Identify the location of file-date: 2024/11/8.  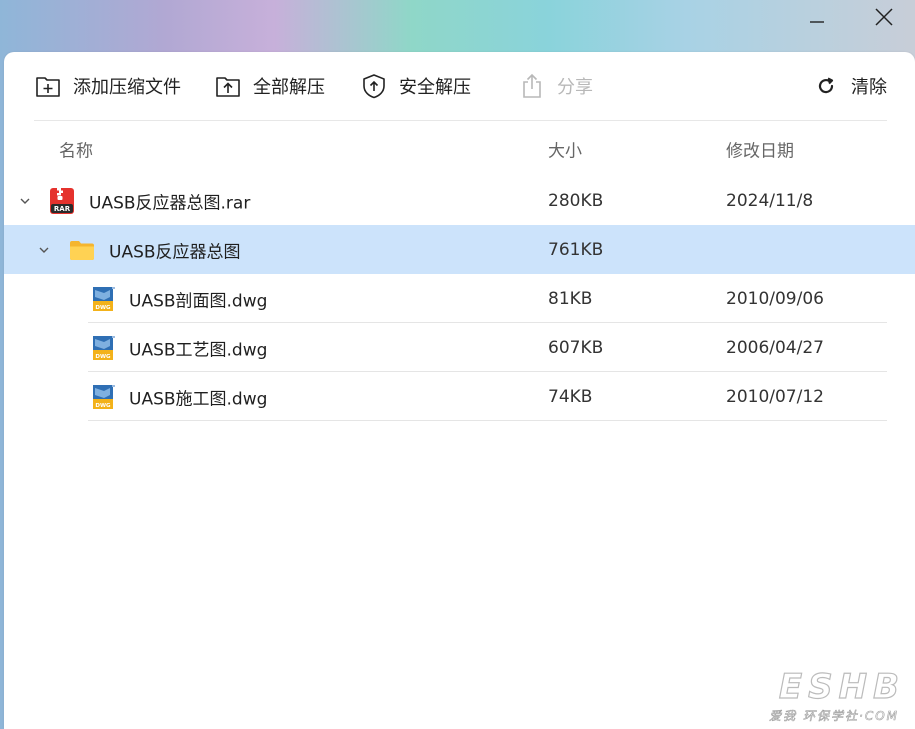
(770, 200).